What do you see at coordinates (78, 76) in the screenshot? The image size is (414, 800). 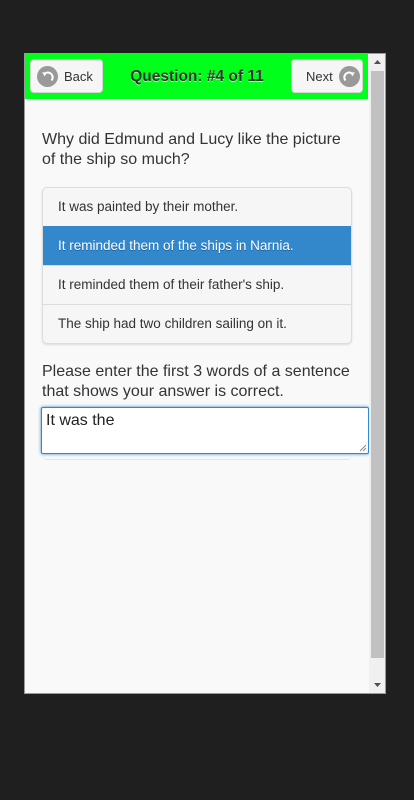 I see `back-button-label: Back` at bounding box center [78, 76].